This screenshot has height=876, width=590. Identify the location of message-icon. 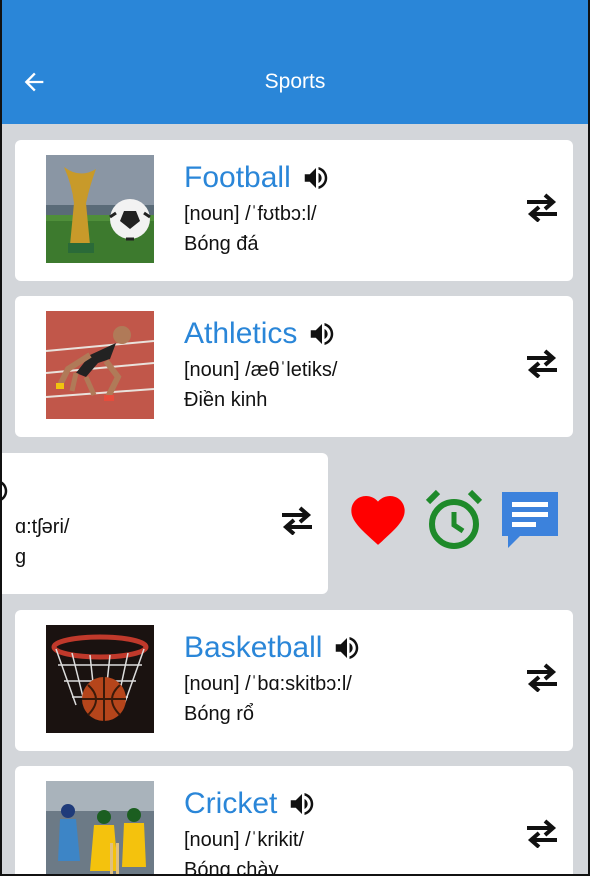
(530, 520).